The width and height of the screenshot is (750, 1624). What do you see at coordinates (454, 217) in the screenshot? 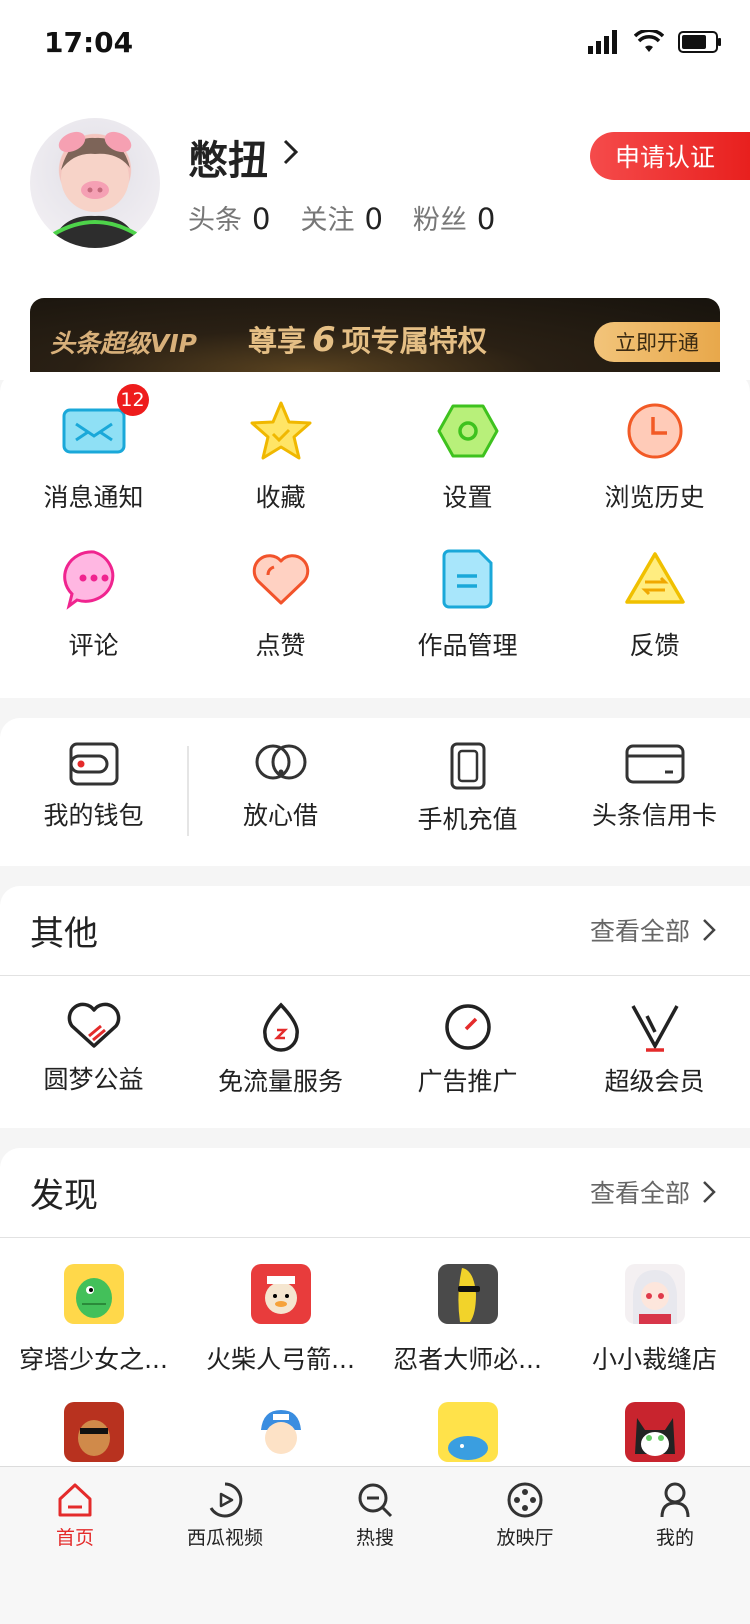
I see `stat-fans: 粉丝 0` at bounding box center [454, 217].